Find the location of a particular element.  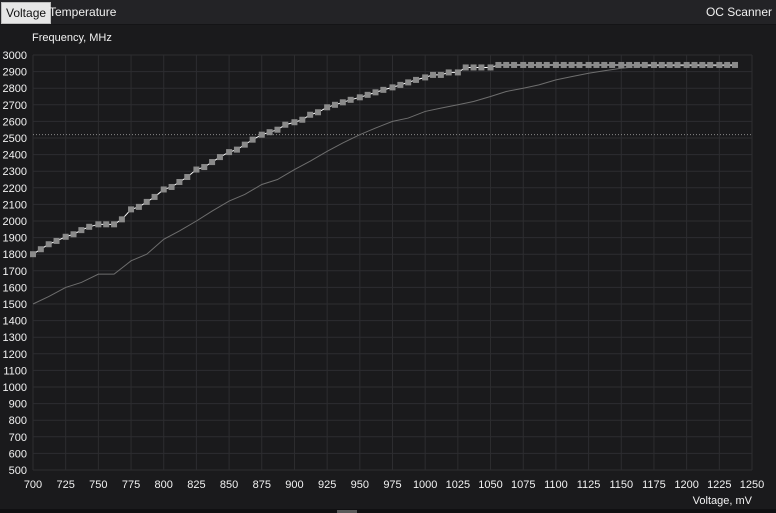

x-tick-label: 750 is located at coordinates (98, 485).